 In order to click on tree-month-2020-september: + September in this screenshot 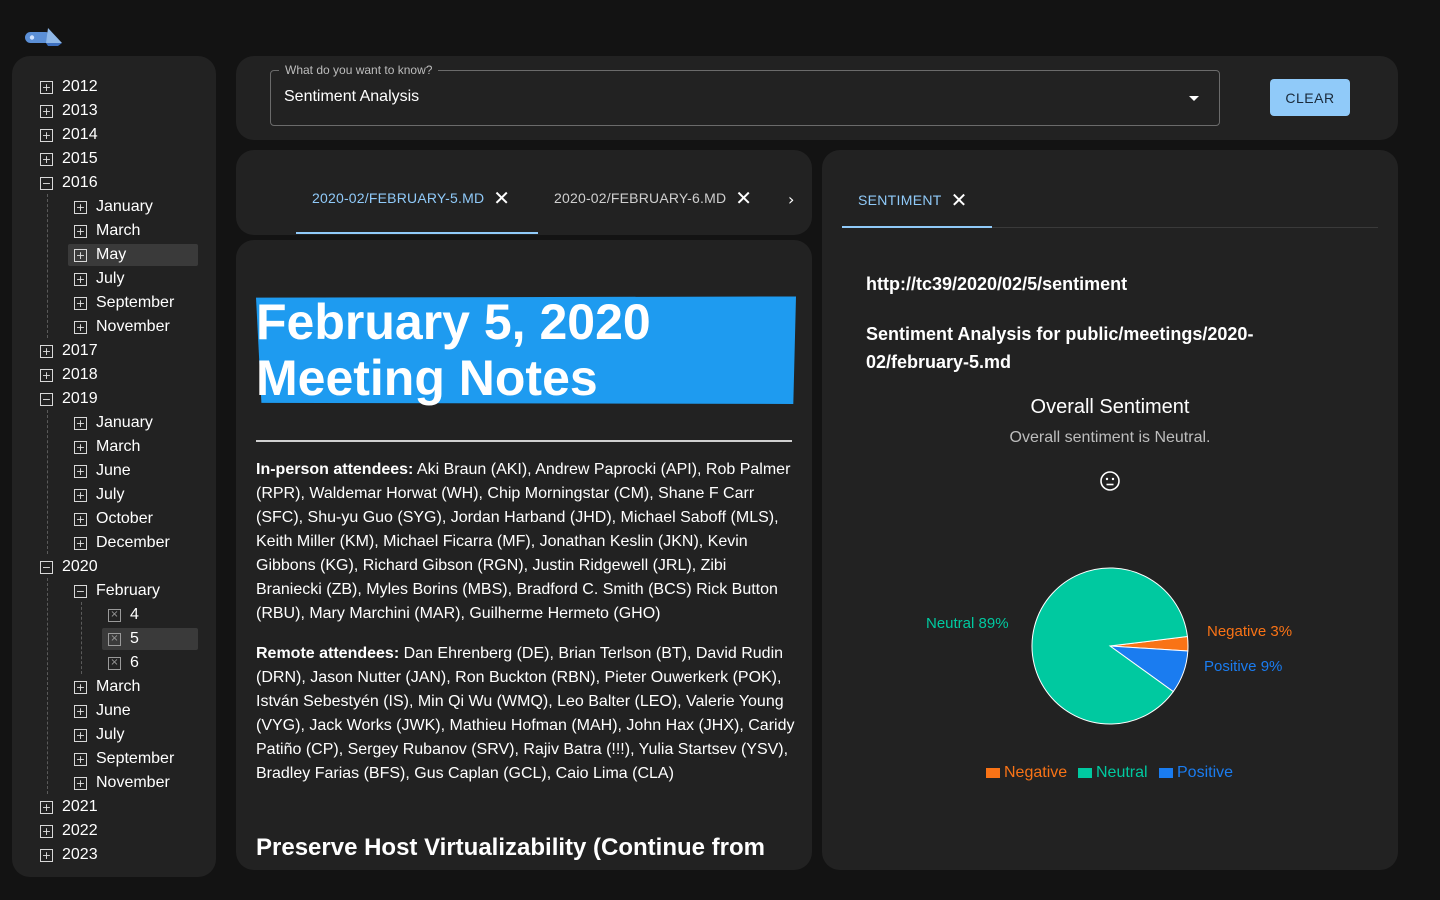, I will do `click(124, 759)`.